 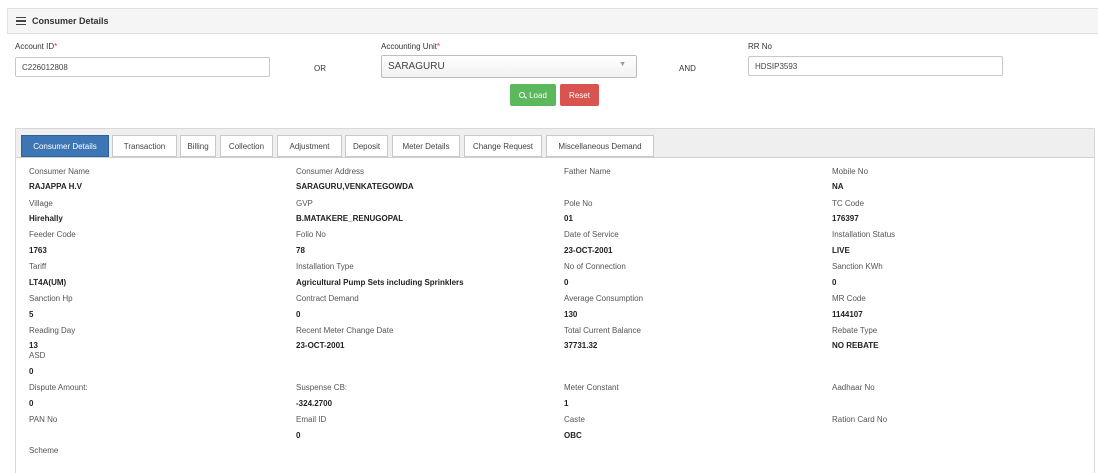 I want to click on tc-code-label: TC Code, so click(x=848, y=203).